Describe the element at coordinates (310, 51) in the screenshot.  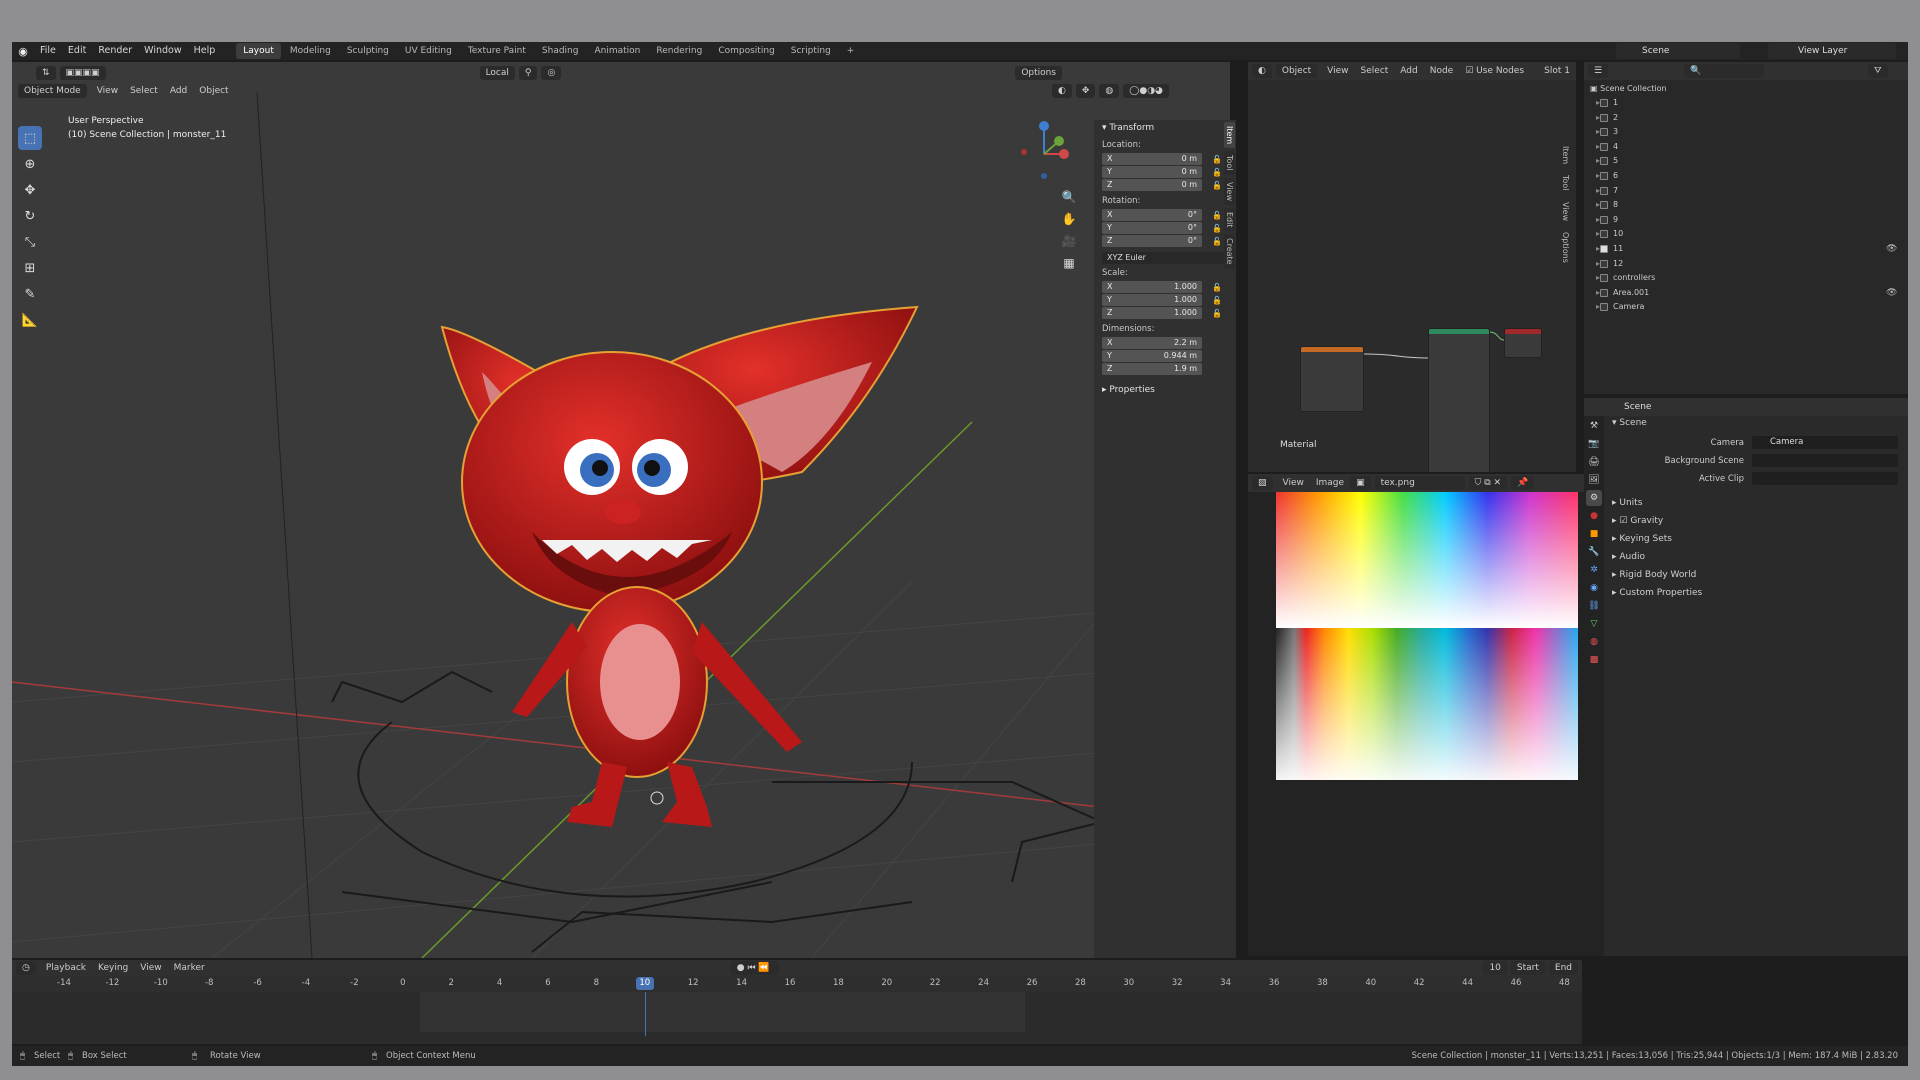
I see `tab-modeling: Modeling` at that location.